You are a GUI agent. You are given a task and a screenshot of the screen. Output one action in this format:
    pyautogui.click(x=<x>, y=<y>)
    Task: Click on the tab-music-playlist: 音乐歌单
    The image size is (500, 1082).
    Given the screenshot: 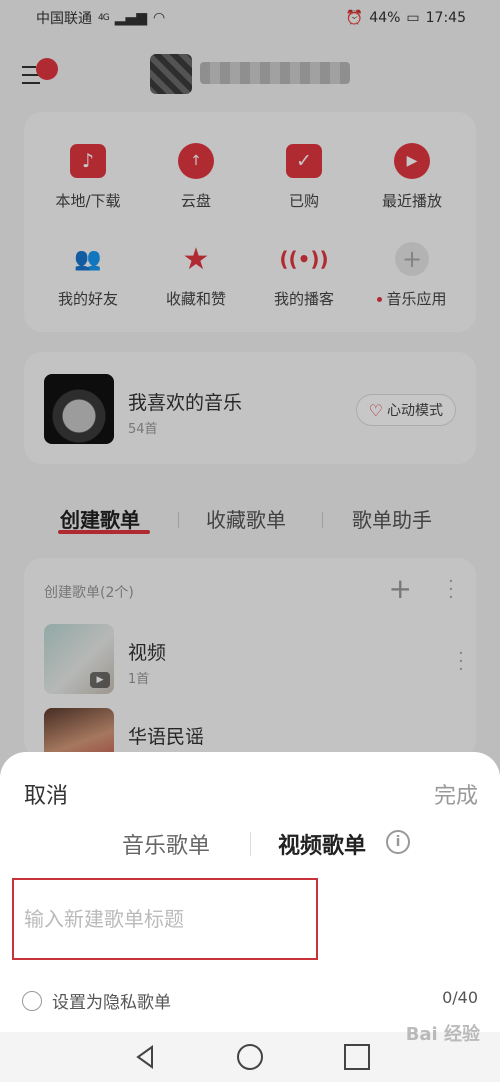 What is the action you would take?
    pyautogui.click(x=166, y=844)
    